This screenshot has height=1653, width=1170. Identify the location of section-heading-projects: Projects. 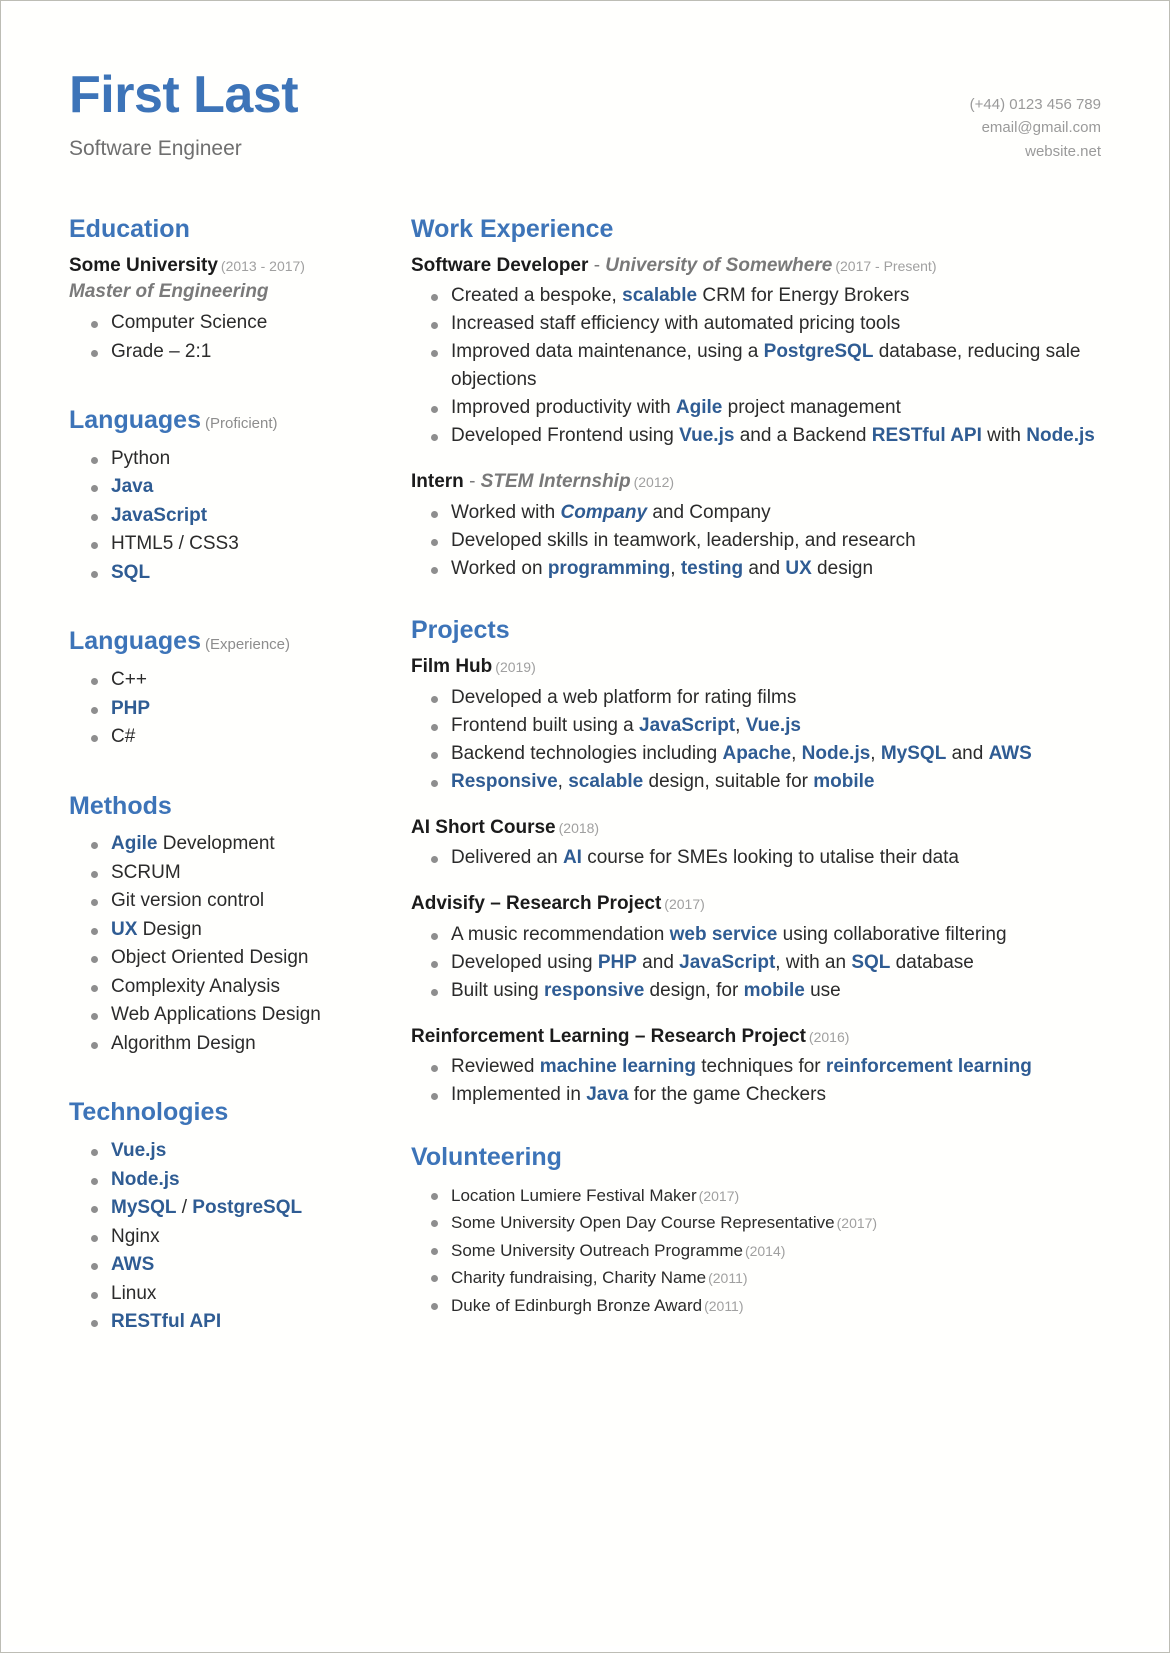
(460, 630).